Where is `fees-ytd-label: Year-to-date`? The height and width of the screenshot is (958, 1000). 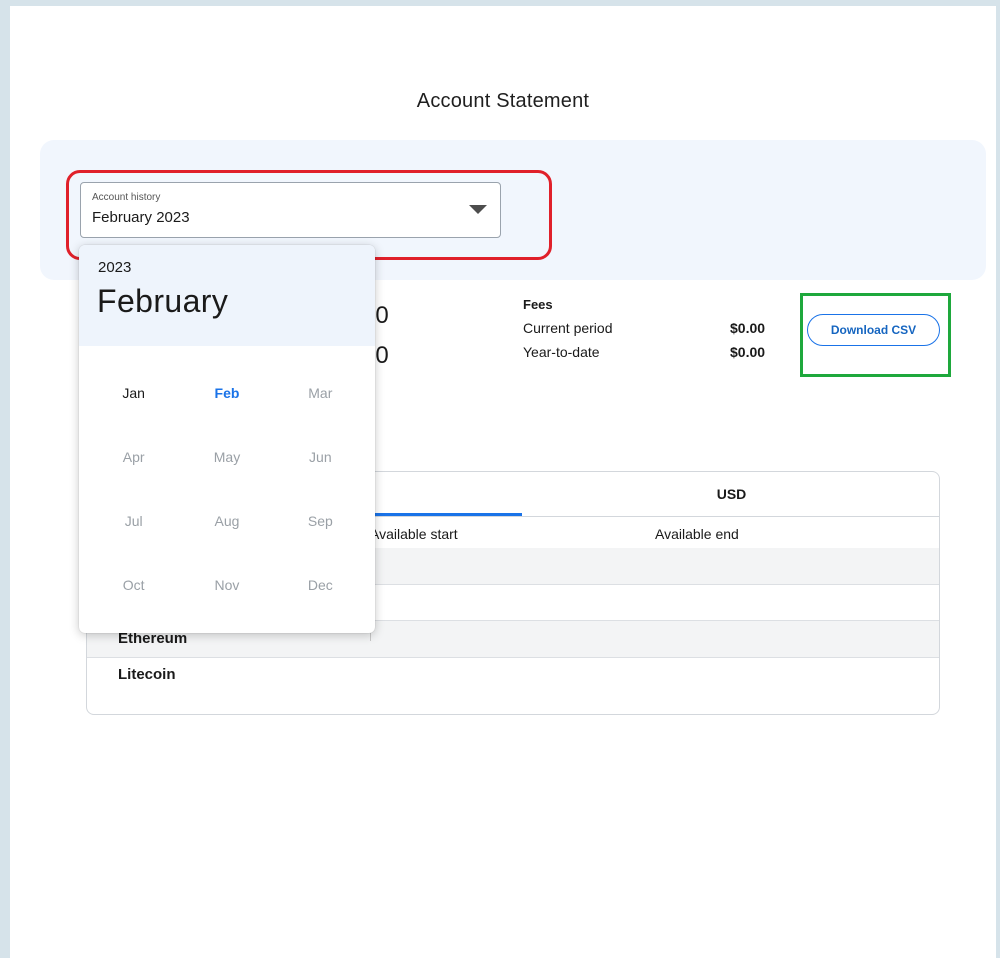 fees-ytd-label: Year-to-date is located at coordinates (561, 352).